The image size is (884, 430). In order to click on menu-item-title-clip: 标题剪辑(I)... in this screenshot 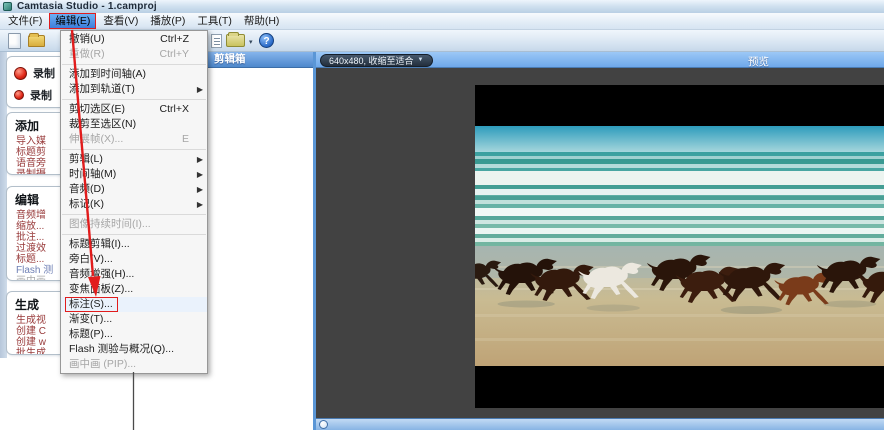, I will do `click(134, 244)`.